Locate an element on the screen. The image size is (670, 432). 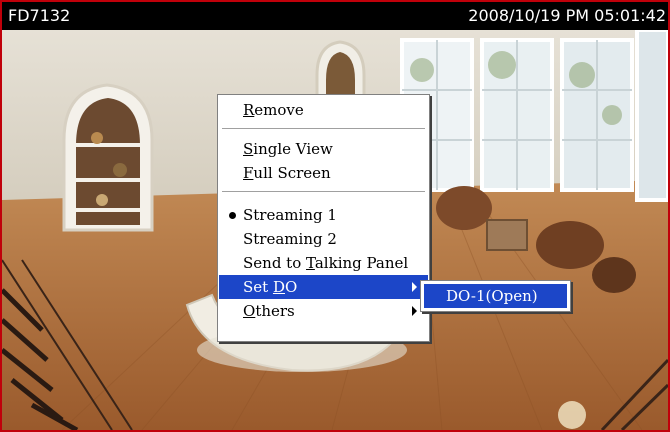
set-do-submenu: DO-1(Open) is located at coordinates (495, 296).